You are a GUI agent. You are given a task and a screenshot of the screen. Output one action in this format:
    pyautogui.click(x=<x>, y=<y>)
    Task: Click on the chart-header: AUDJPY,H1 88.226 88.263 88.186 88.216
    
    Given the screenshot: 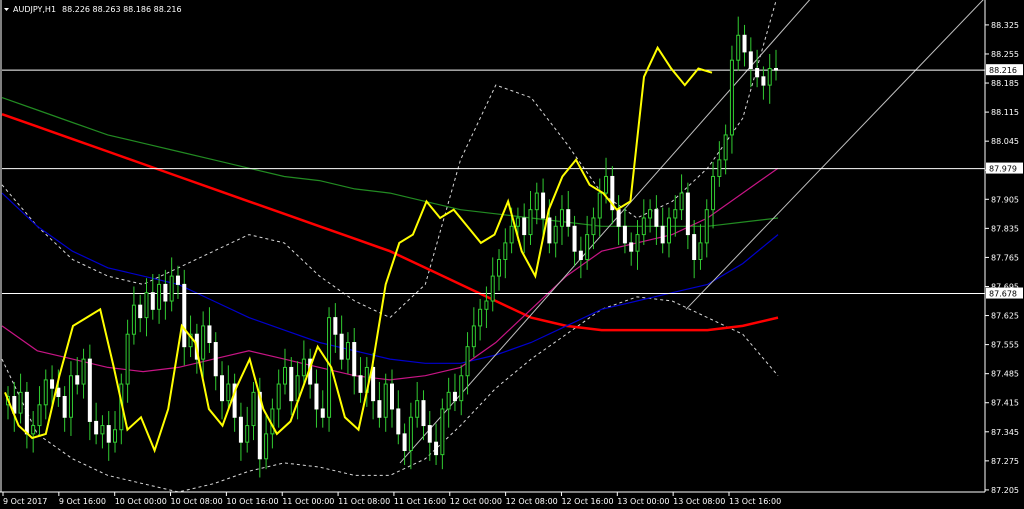 What is the action you would take?
    pyautogui.click(x=93, y=9)
    